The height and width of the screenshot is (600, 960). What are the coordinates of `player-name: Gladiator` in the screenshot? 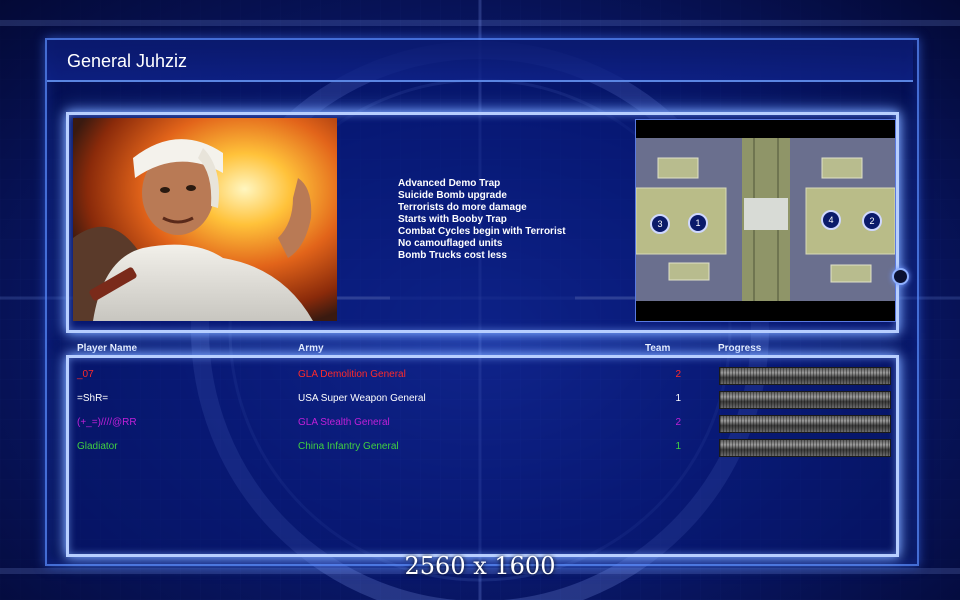 It's located at (97, 446).